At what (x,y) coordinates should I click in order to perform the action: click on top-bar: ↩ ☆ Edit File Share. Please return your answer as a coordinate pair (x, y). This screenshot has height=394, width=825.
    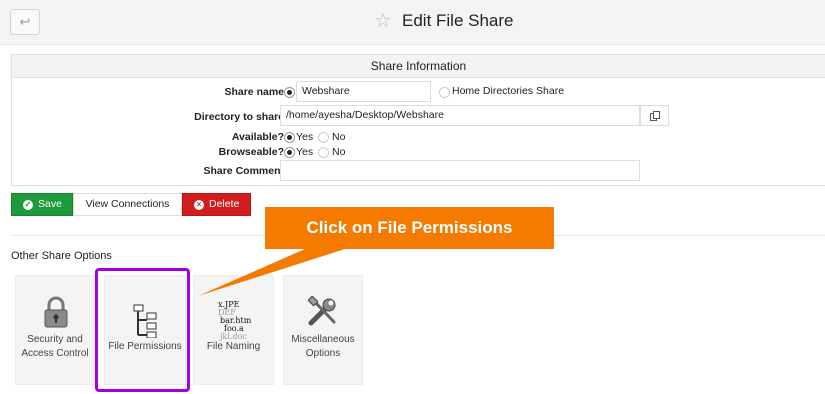
    Looking at the image, I should click on (412, 22).